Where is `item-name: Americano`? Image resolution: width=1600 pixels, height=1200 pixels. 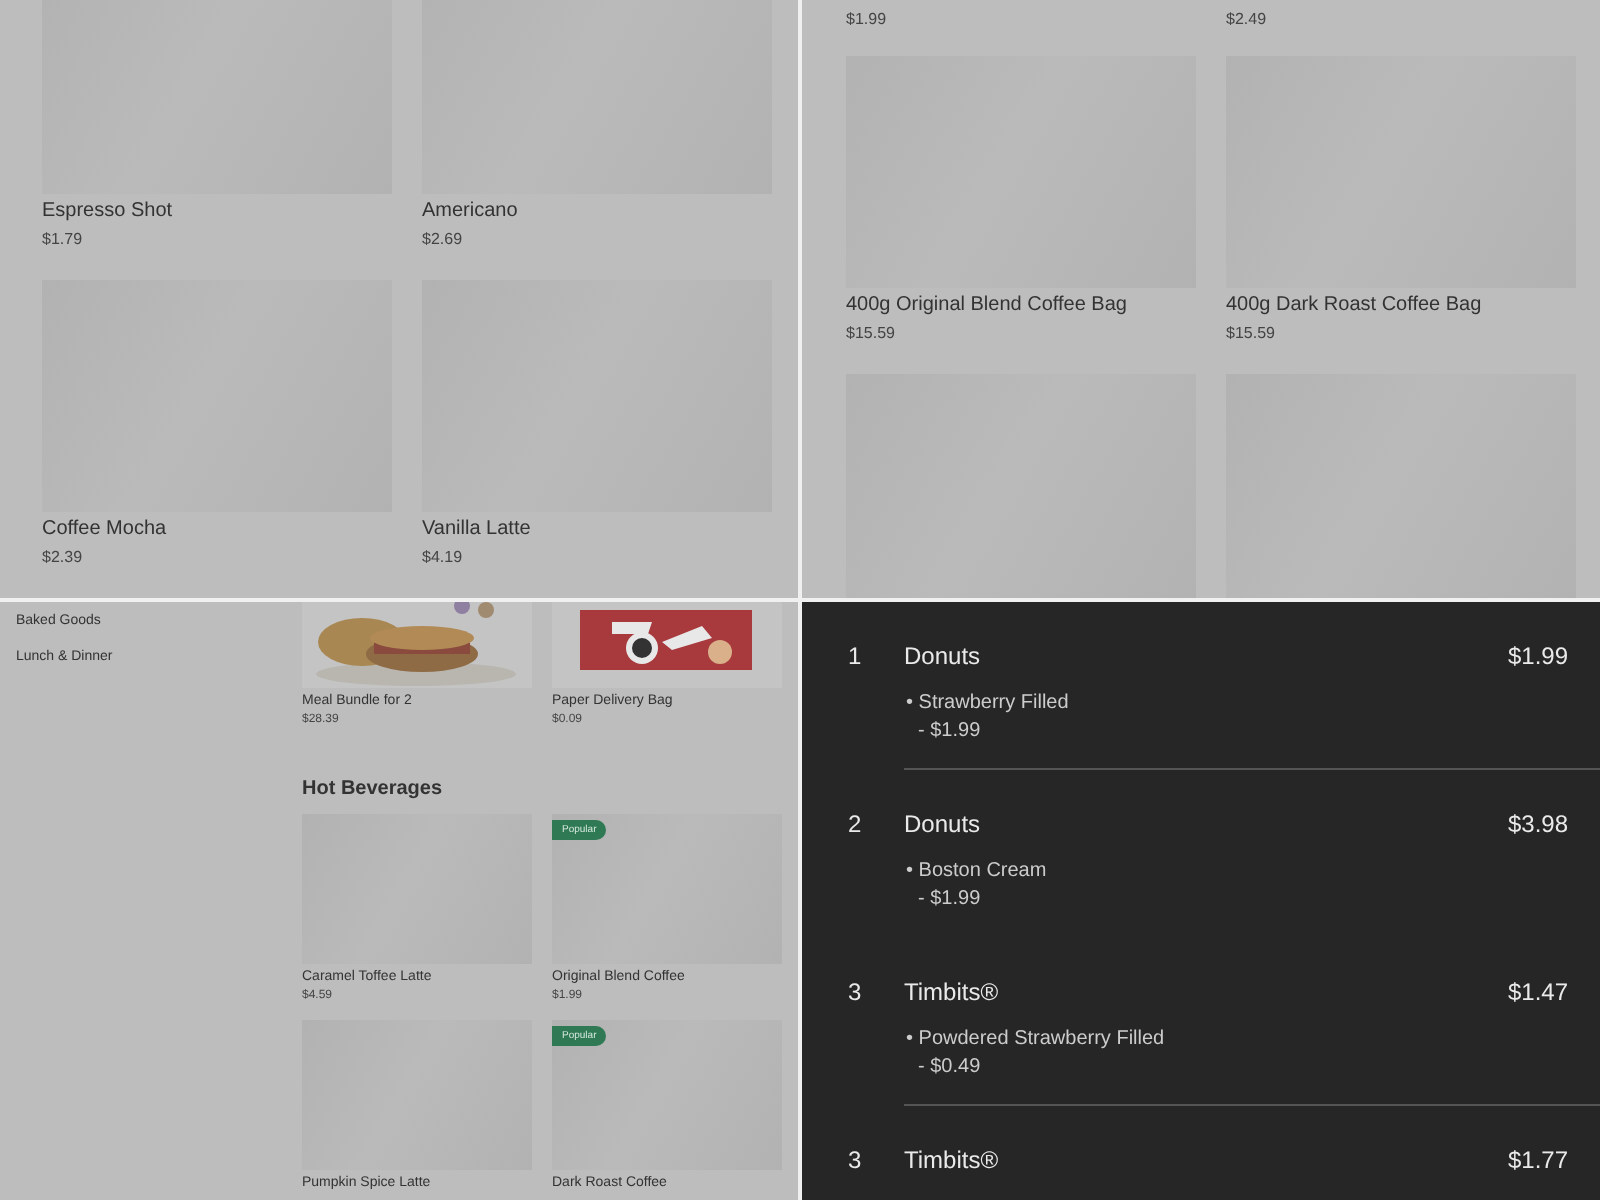 item-name: Americano is located at coordinates (597, 212).